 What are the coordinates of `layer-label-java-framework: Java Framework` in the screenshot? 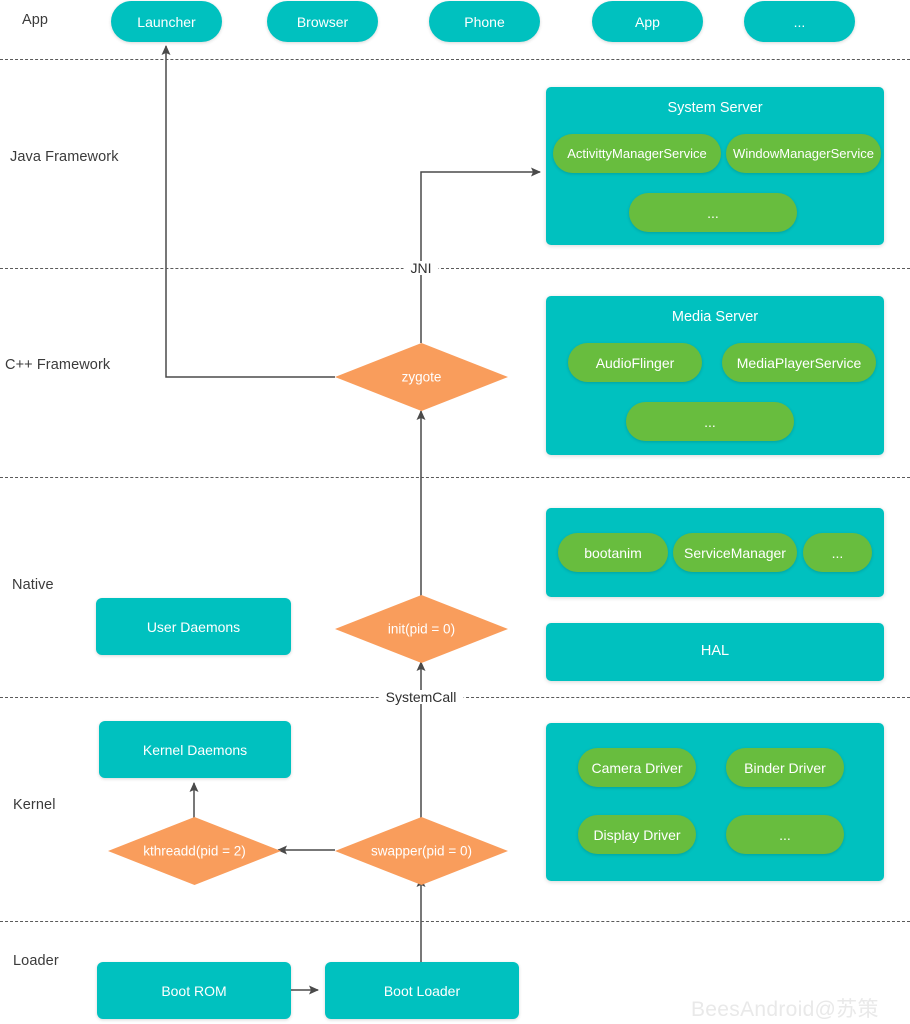 It's located at (64, 157).